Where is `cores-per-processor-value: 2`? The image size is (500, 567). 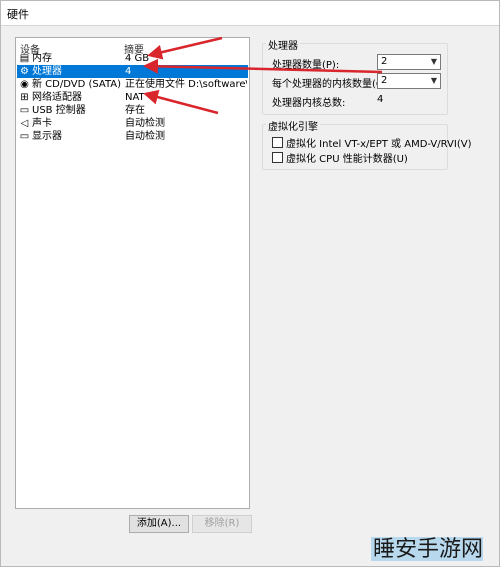
cores-per-processor-value: 2 is located at coordinates (384, 80).